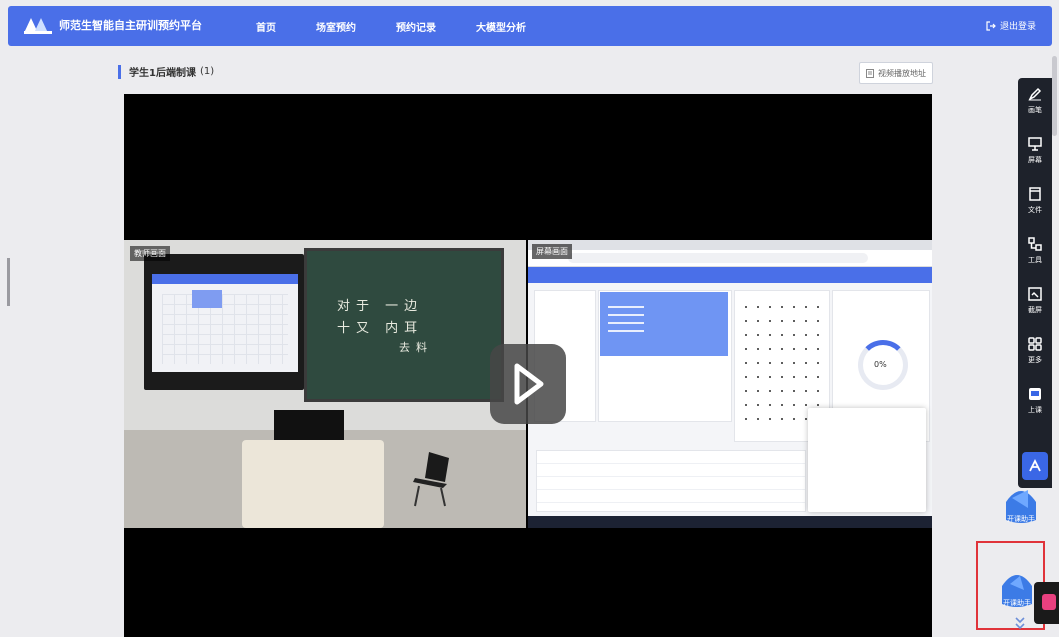  I want to click on right-toolbar: 画笔 屏幕 文件 工具 截屏 更多 上课, so click(1035, 283).